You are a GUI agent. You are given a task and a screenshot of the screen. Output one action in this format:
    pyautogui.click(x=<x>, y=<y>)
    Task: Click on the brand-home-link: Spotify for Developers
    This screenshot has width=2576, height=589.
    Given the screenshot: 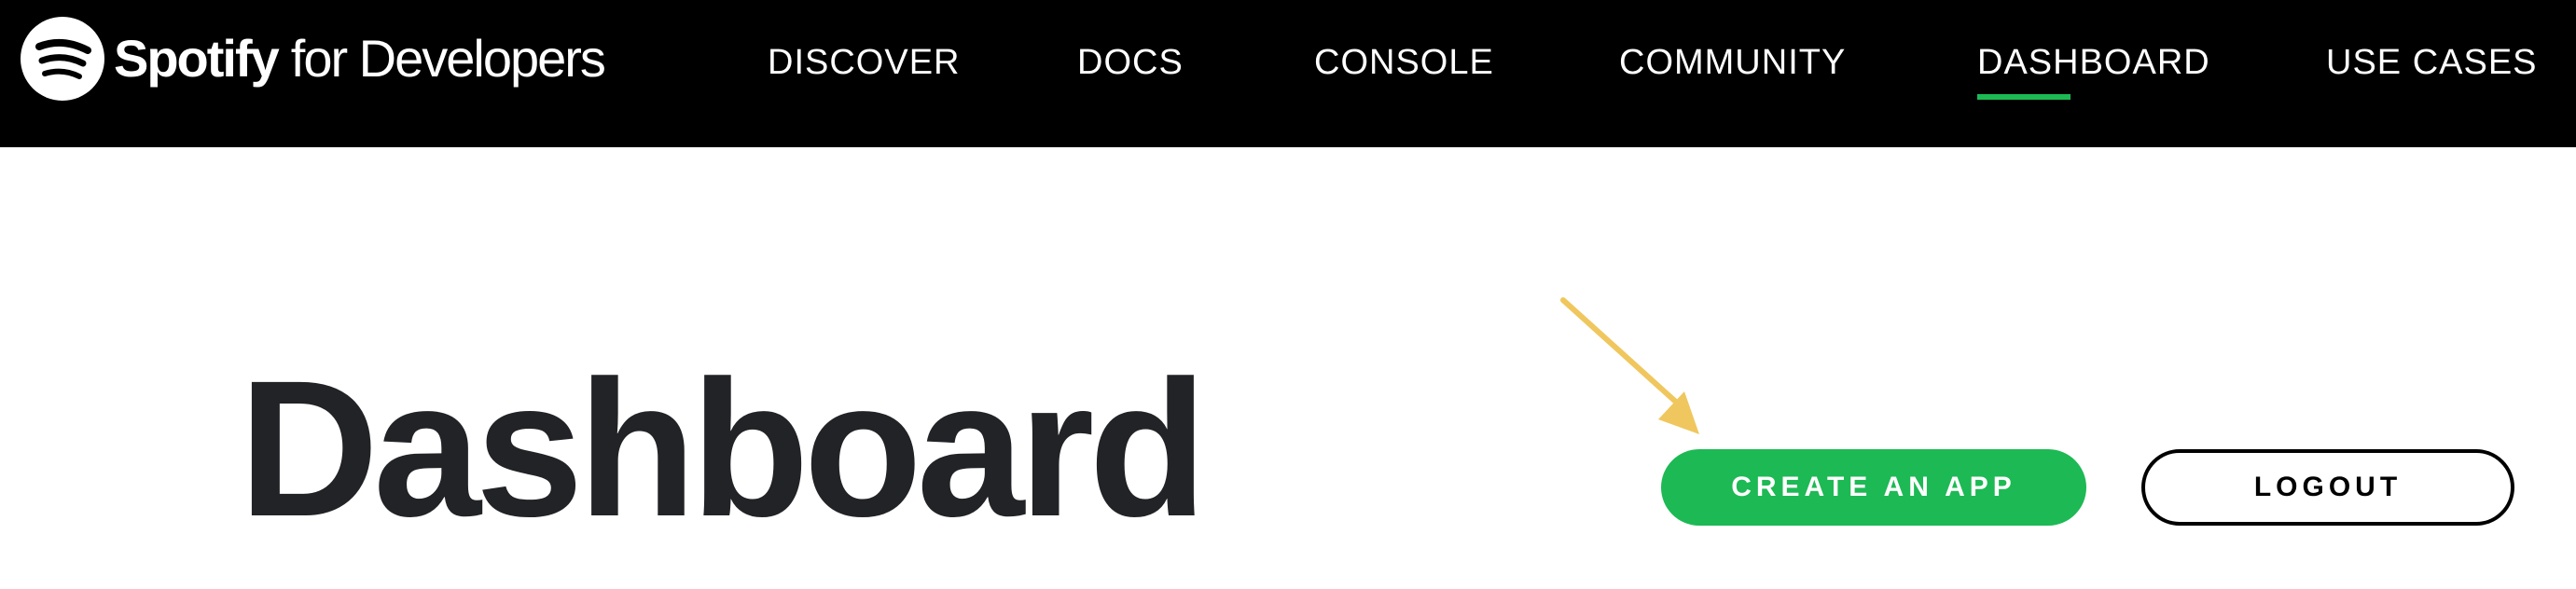 What is the action you would take?
    pyautogui.click(x=313, y=59)
    